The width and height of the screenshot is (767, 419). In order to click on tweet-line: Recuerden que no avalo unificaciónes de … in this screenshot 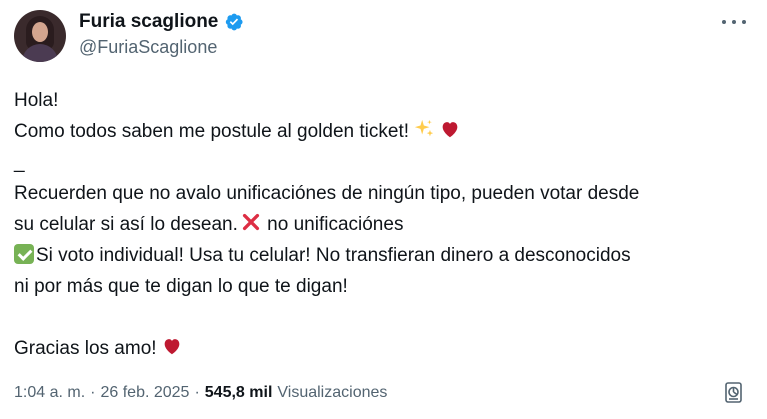, I will do `click(327, 193)`.